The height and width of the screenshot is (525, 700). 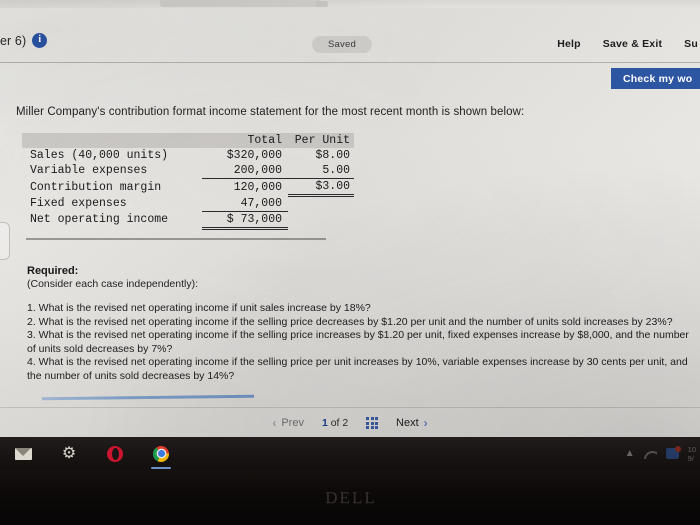 I want to click on statement-header-row: Total Per Unit, so click(x=188, y=140).